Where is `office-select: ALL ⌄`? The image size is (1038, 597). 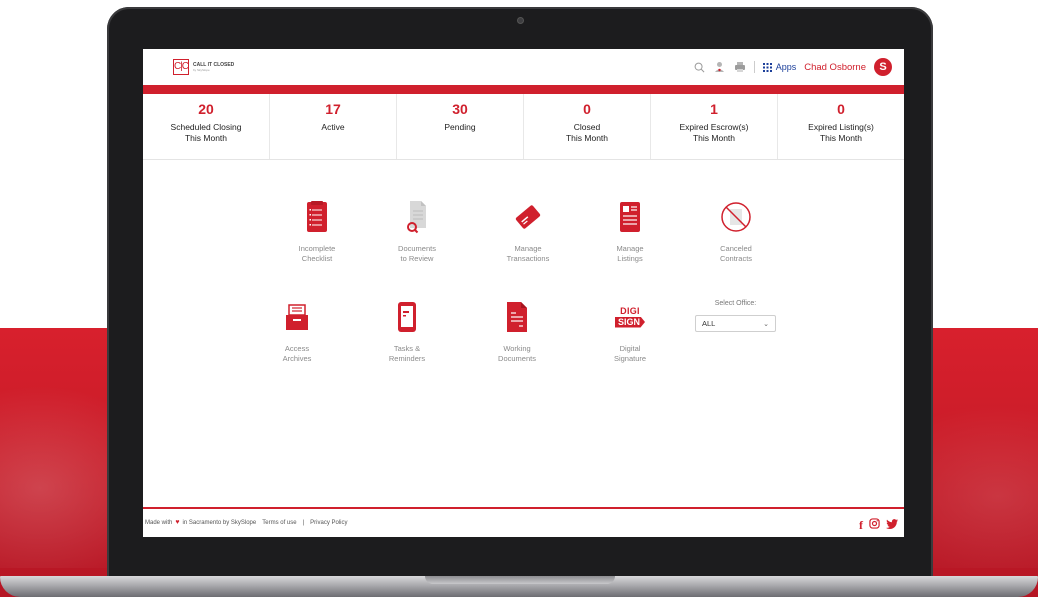 office-select: ALL ⌄ is located at coordinates (735, 323).